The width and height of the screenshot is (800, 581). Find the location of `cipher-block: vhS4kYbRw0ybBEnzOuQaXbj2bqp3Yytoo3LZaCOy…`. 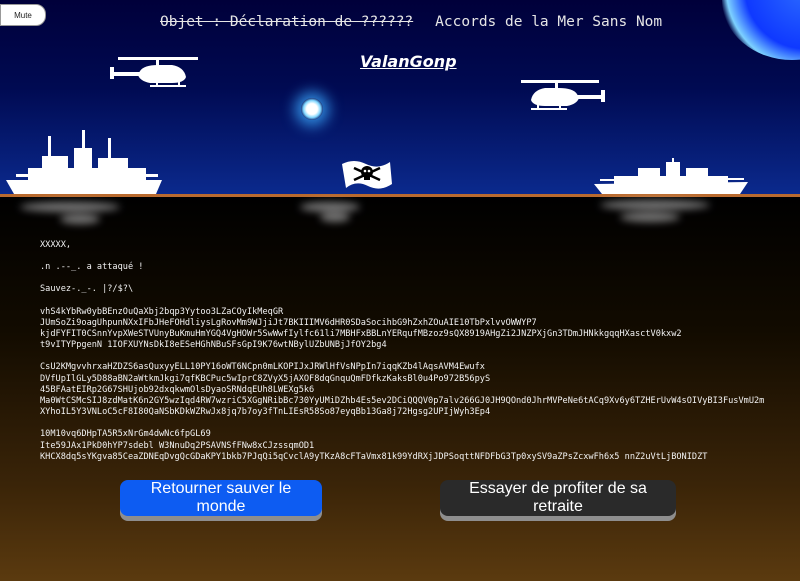

cipher-block: vhS4kYbRw0ybBEnzOuQaXbj2bqp3Yytoo3LZaCOy… is located at coordinates (410, 329).